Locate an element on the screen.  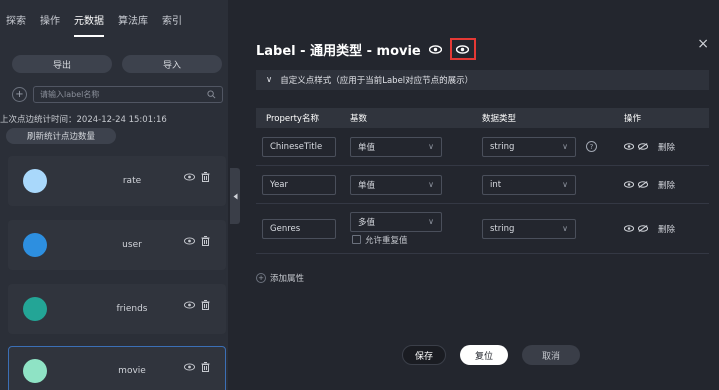
name-cell: Genres is located at coordinates (299, 228).